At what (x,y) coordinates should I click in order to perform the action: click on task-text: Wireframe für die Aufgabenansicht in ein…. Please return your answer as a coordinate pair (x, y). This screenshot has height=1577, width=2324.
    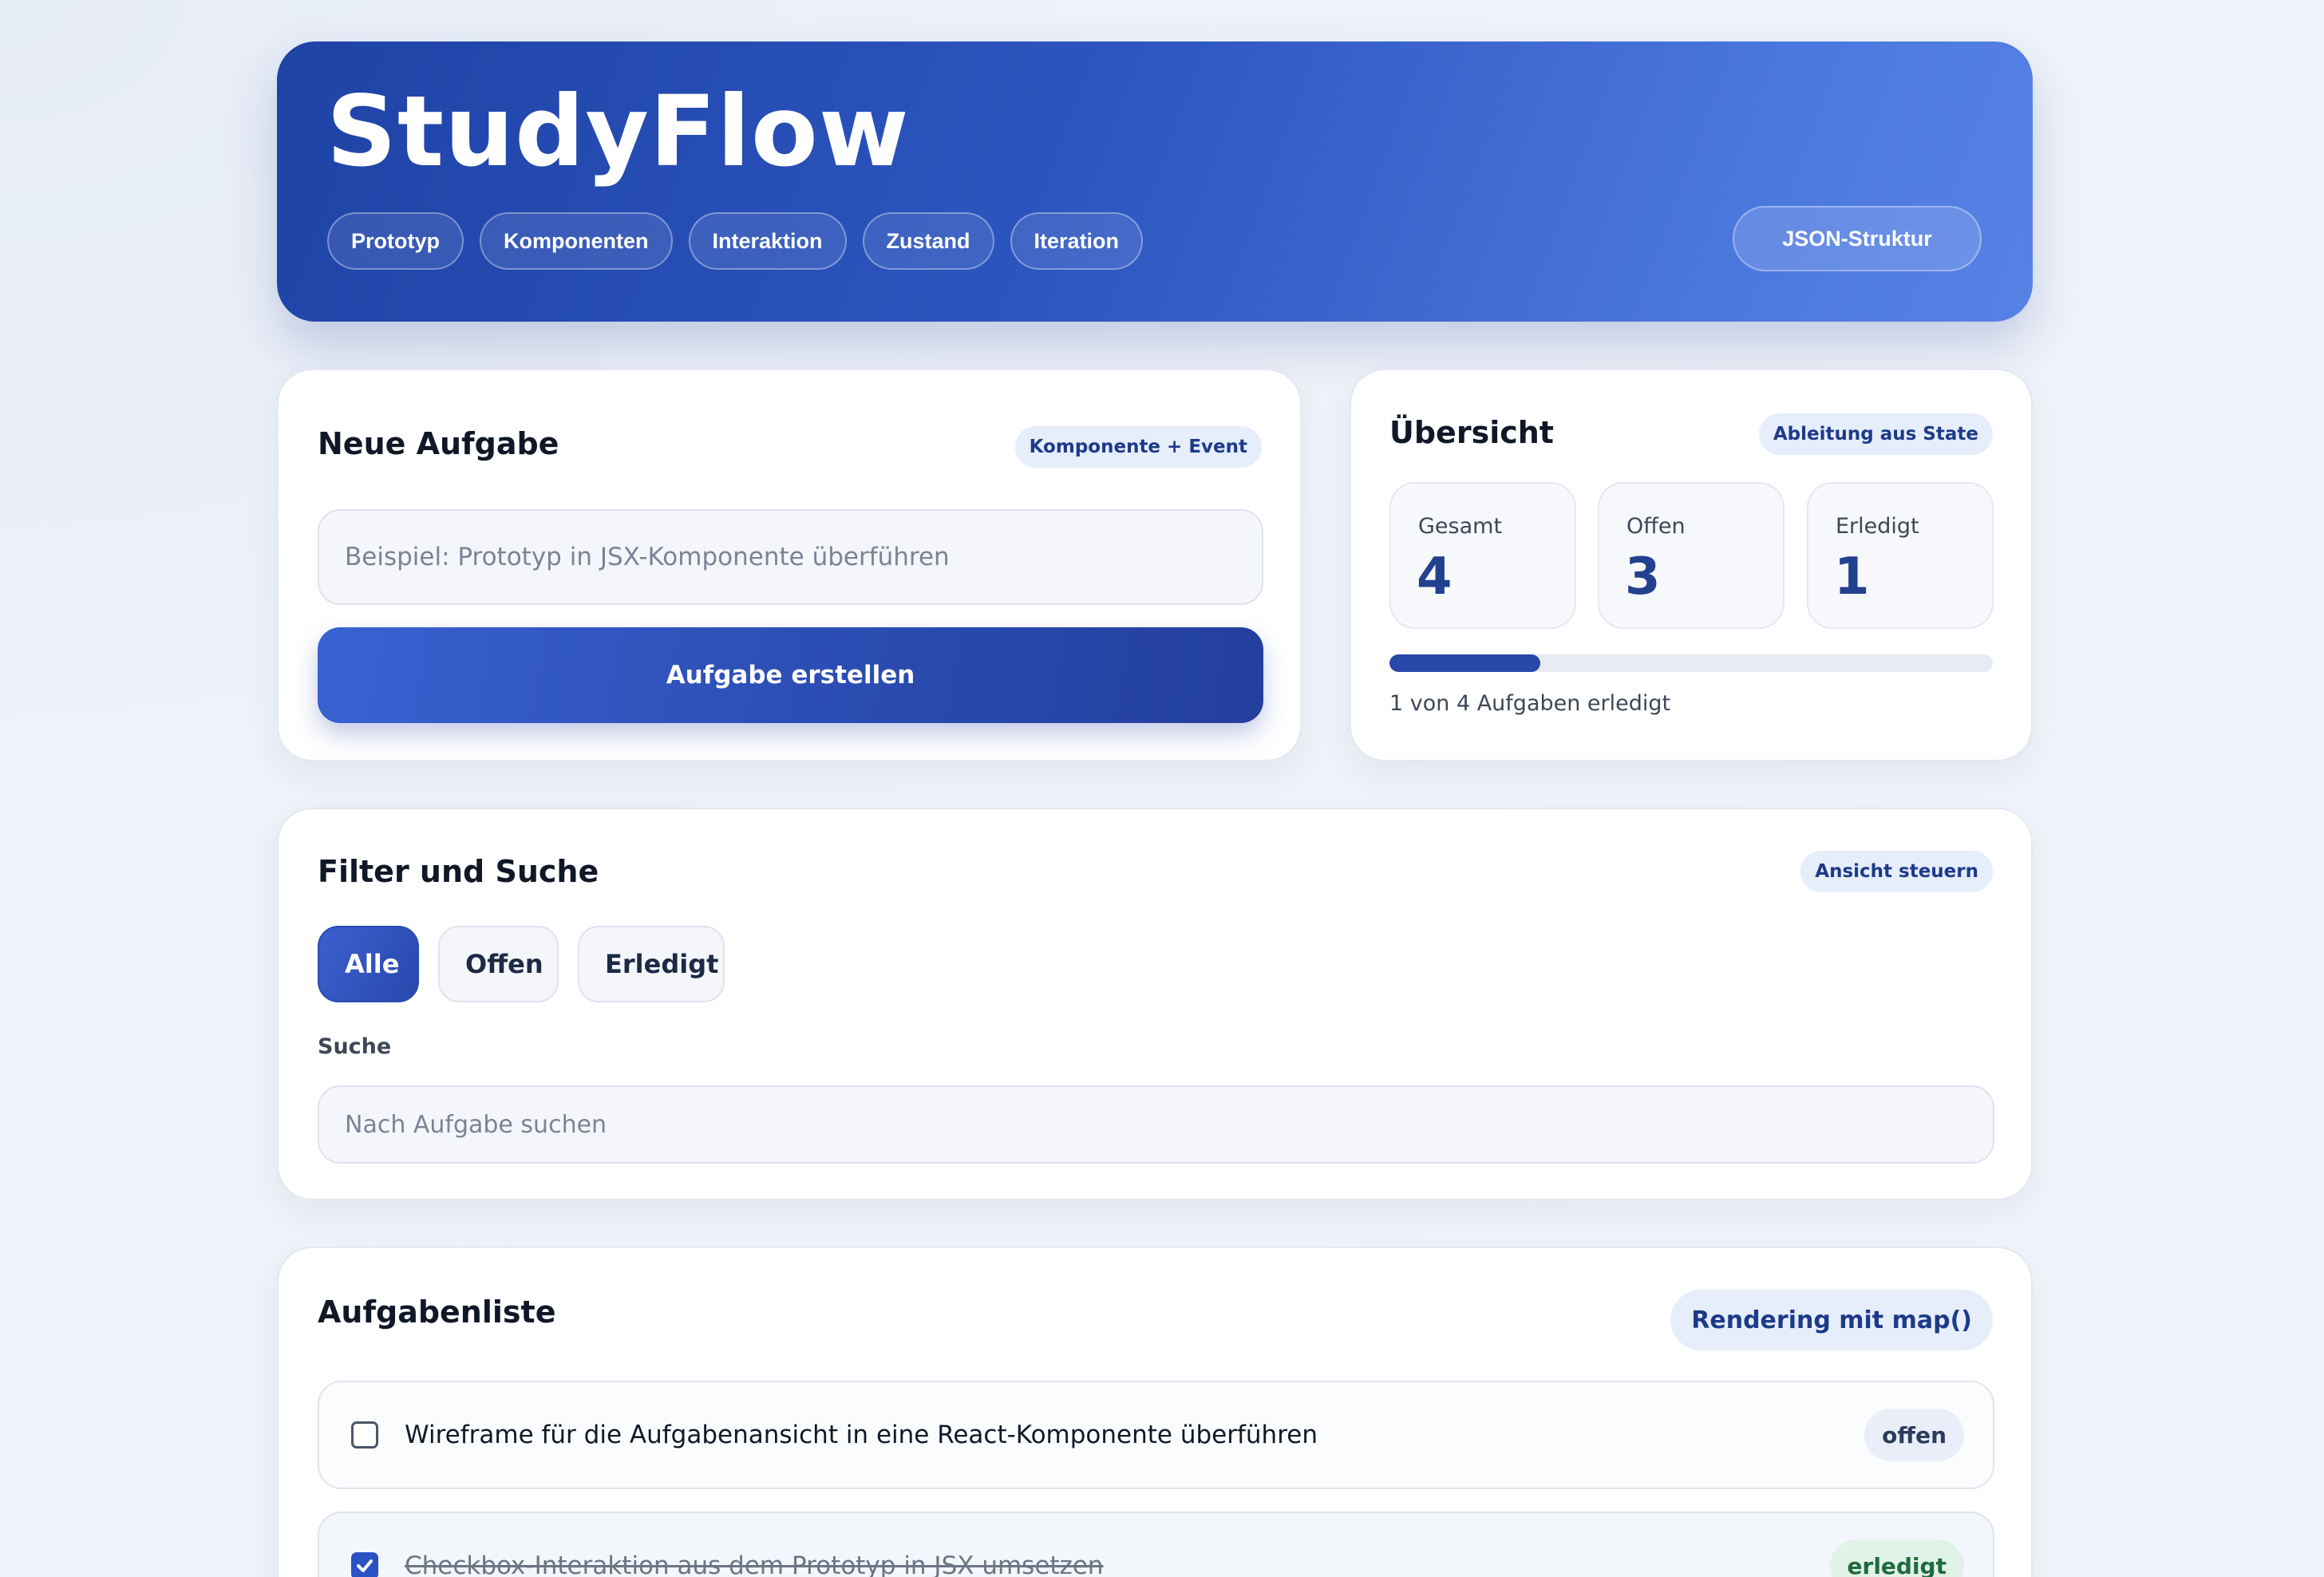
    Looking at the image, I should click on (861, 1435).